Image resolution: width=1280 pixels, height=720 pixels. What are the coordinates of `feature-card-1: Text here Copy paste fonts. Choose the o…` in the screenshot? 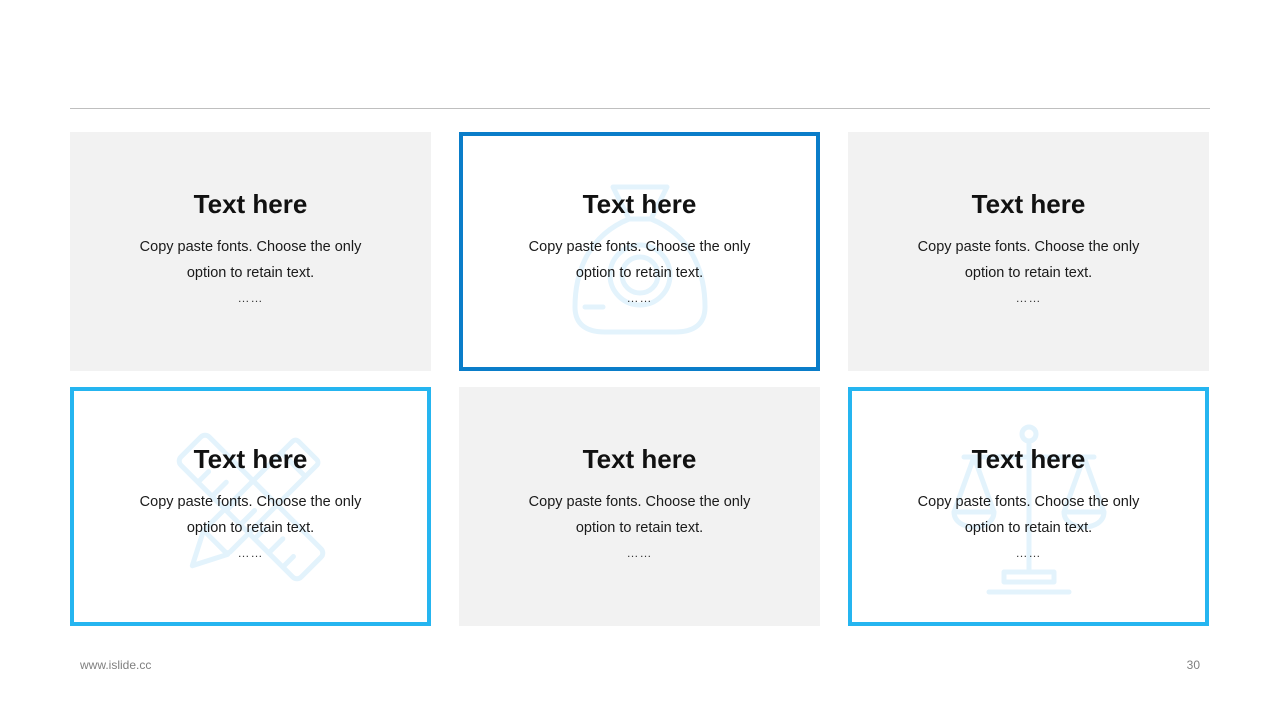 It's located at (250, 251).